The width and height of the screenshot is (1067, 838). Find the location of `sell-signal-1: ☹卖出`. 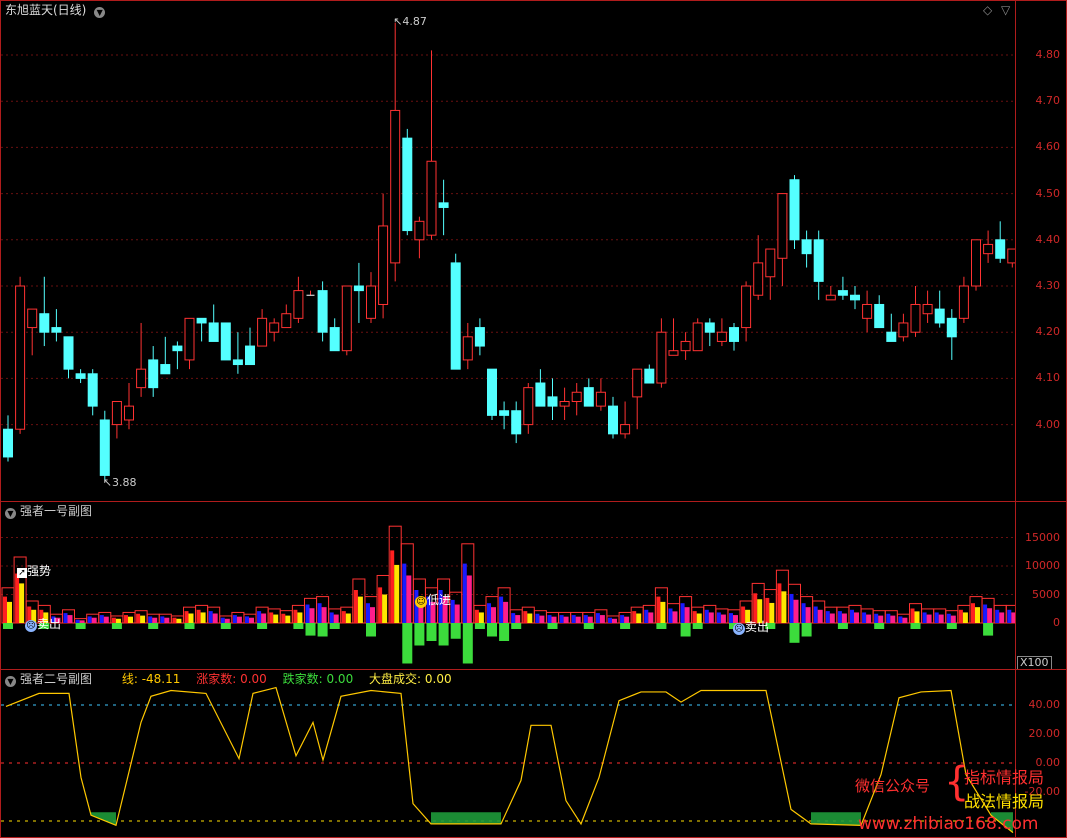

sell-signal-1: ☹卖出 is located at coordinates (43, 623).